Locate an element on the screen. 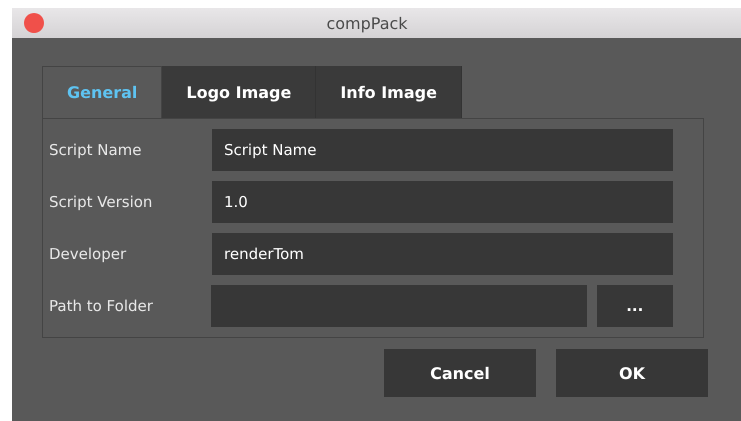 The image size is (741, 421). cancel-button: Cancel is located at coordinates (460, 373).